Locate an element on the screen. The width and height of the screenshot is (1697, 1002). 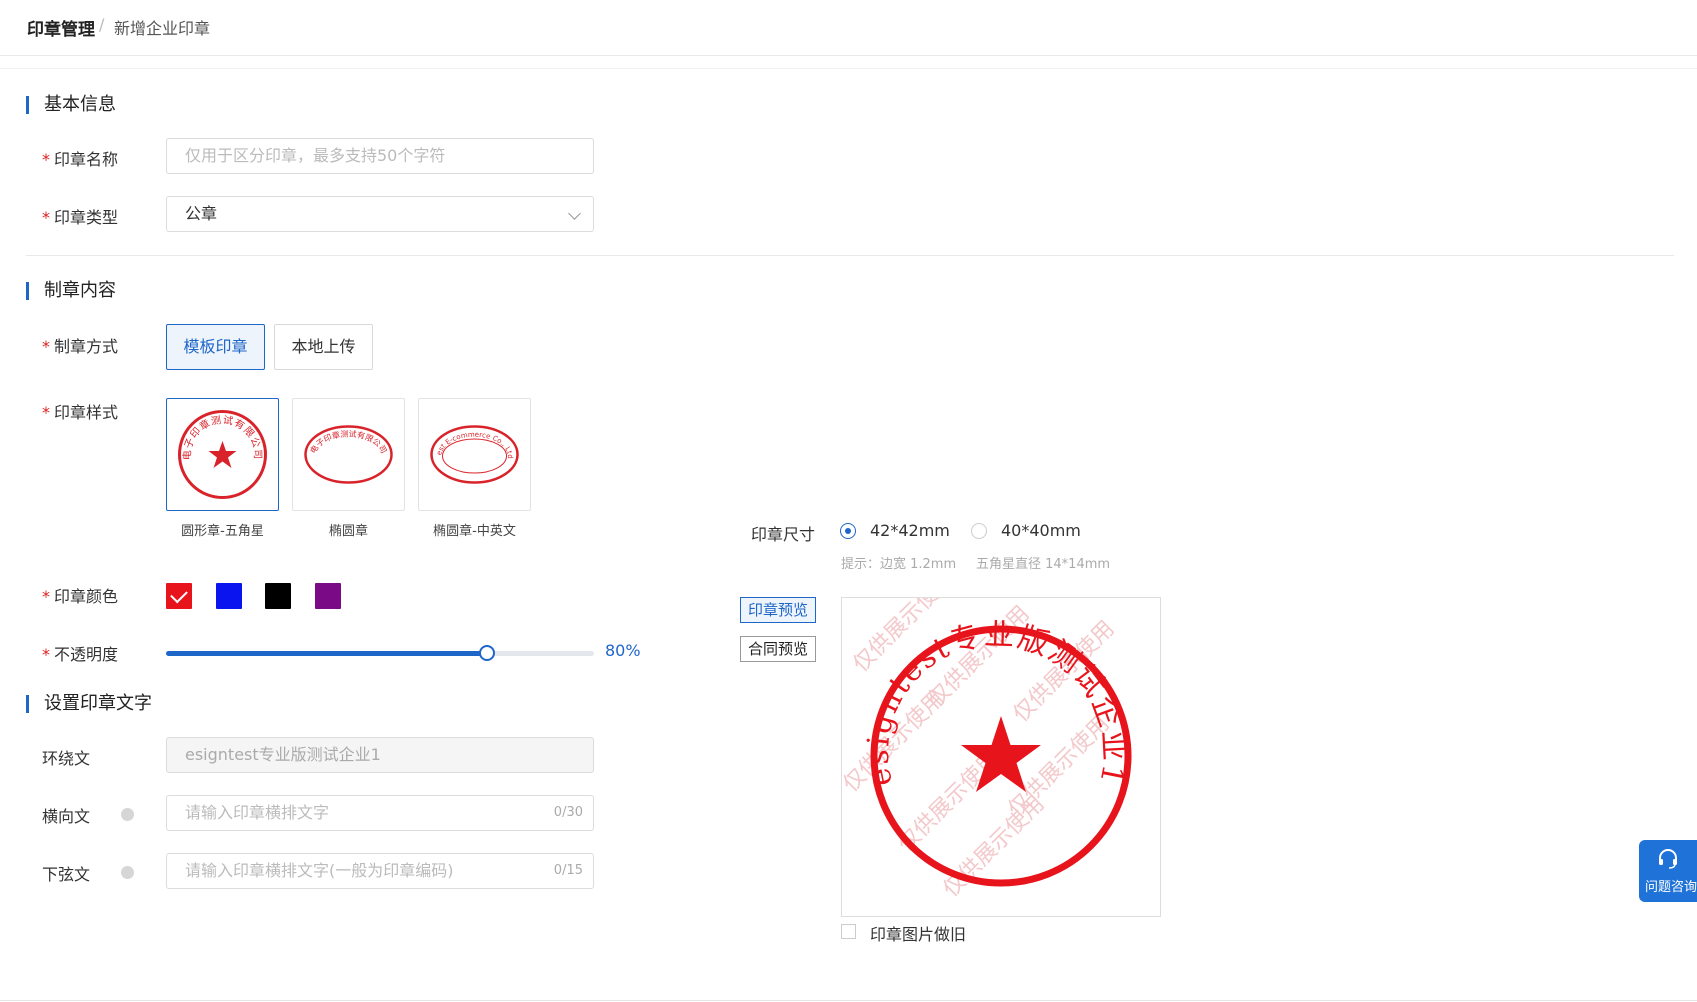
color-swatch-purple is located at coordinates (328, 596).